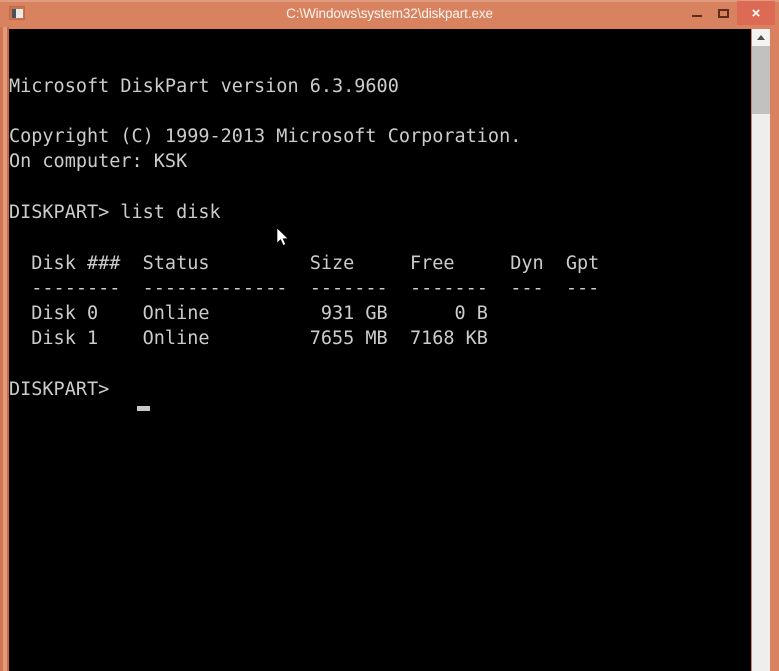 Image resolution: width=779 pixels, height=671 pixels. I want to click on window-left-border, so click(4, 349).